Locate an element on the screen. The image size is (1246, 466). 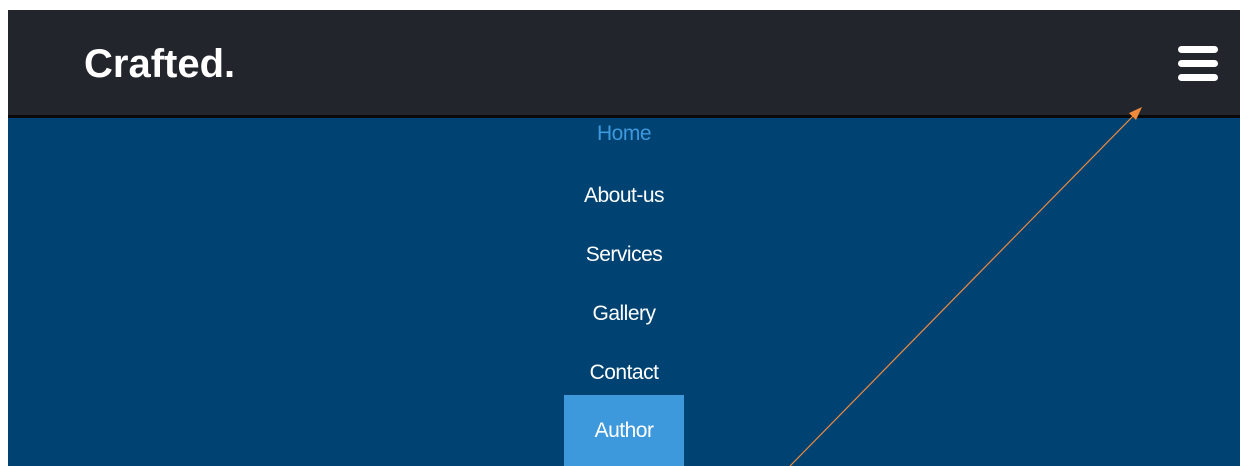
menu-link-home: Home is located at coordinates (624, 134).